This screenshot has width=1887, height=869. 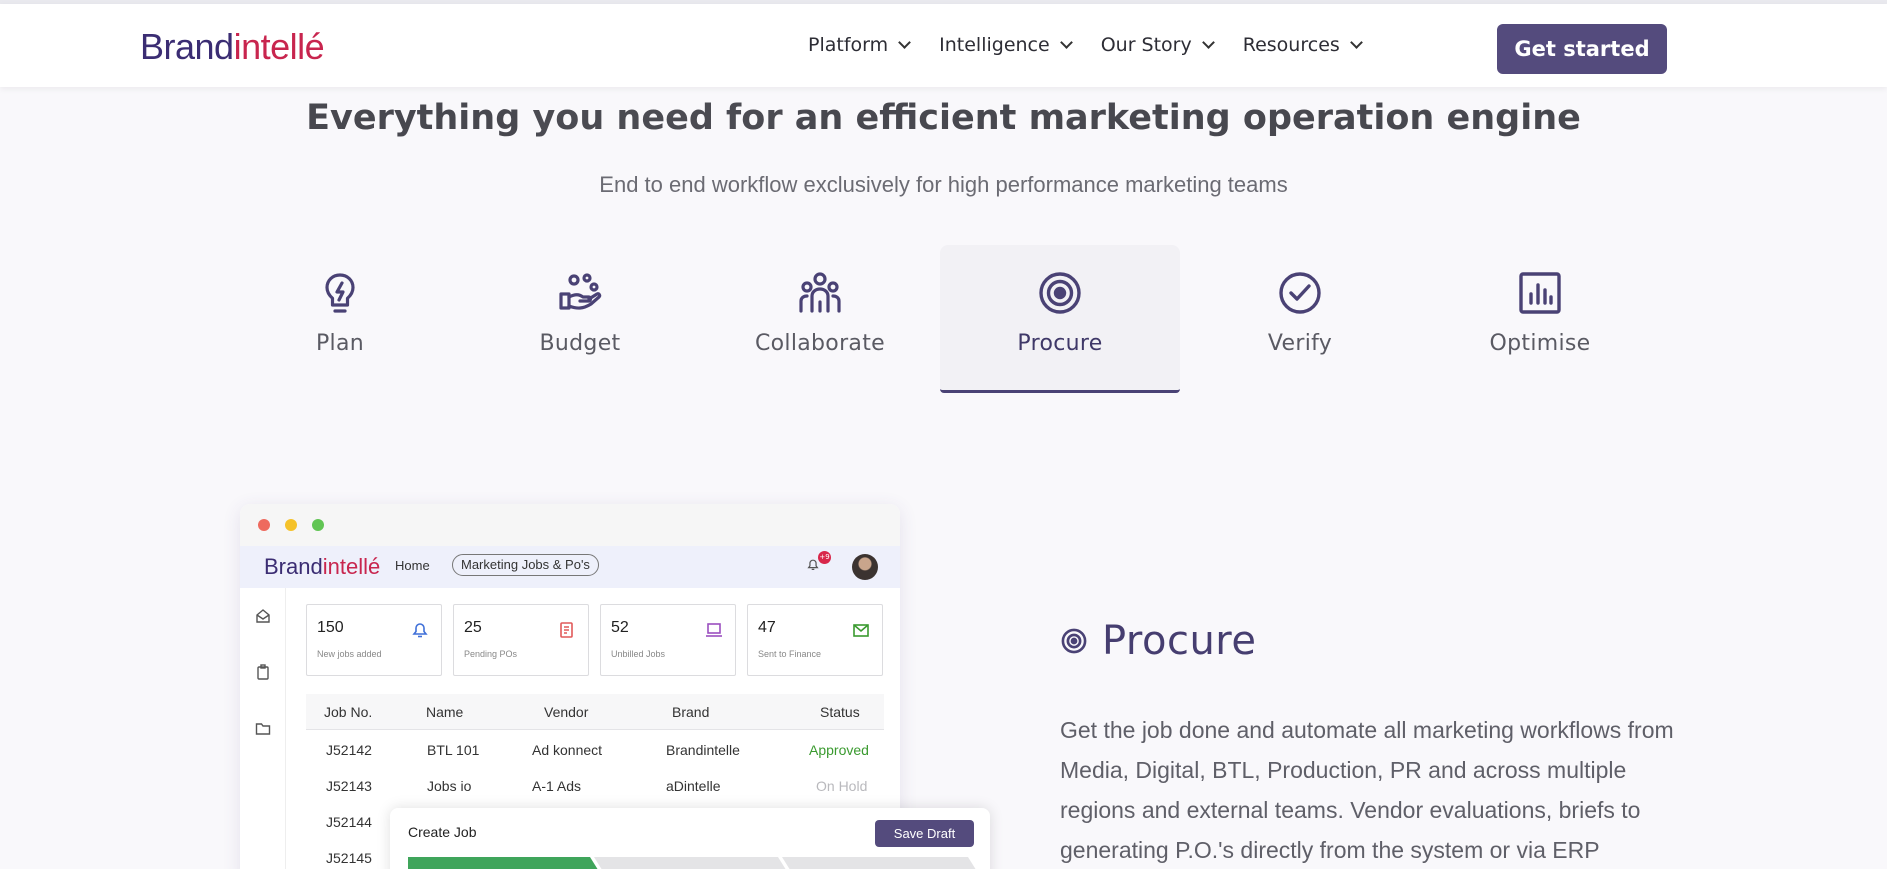 I want to click on cell-vendor: Ad konnect, so click(x=567, y=750).